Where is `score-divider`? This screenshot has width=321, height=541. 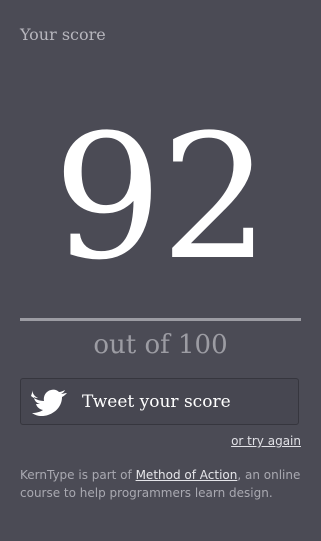
score-divider is located at coordinates (160, 319).